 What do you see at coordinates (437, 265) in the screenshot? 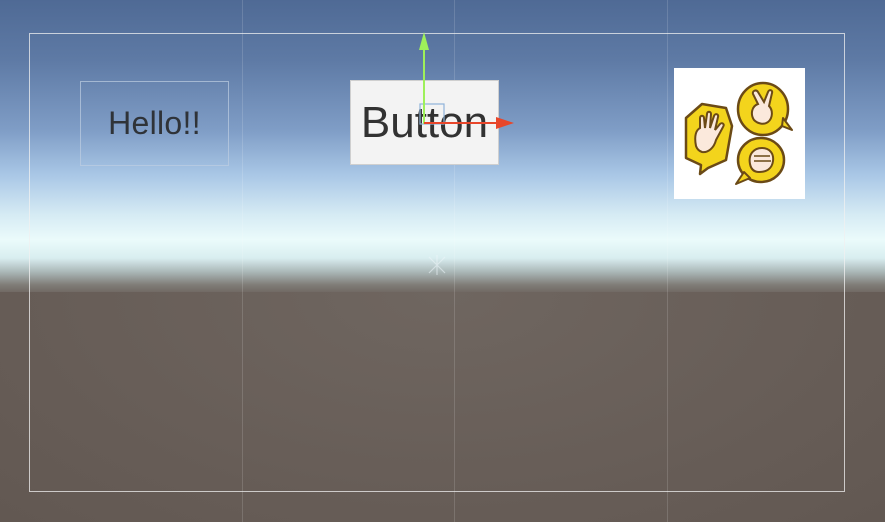
I see `pivot-cross-icon` at bounding box center [437, 265].